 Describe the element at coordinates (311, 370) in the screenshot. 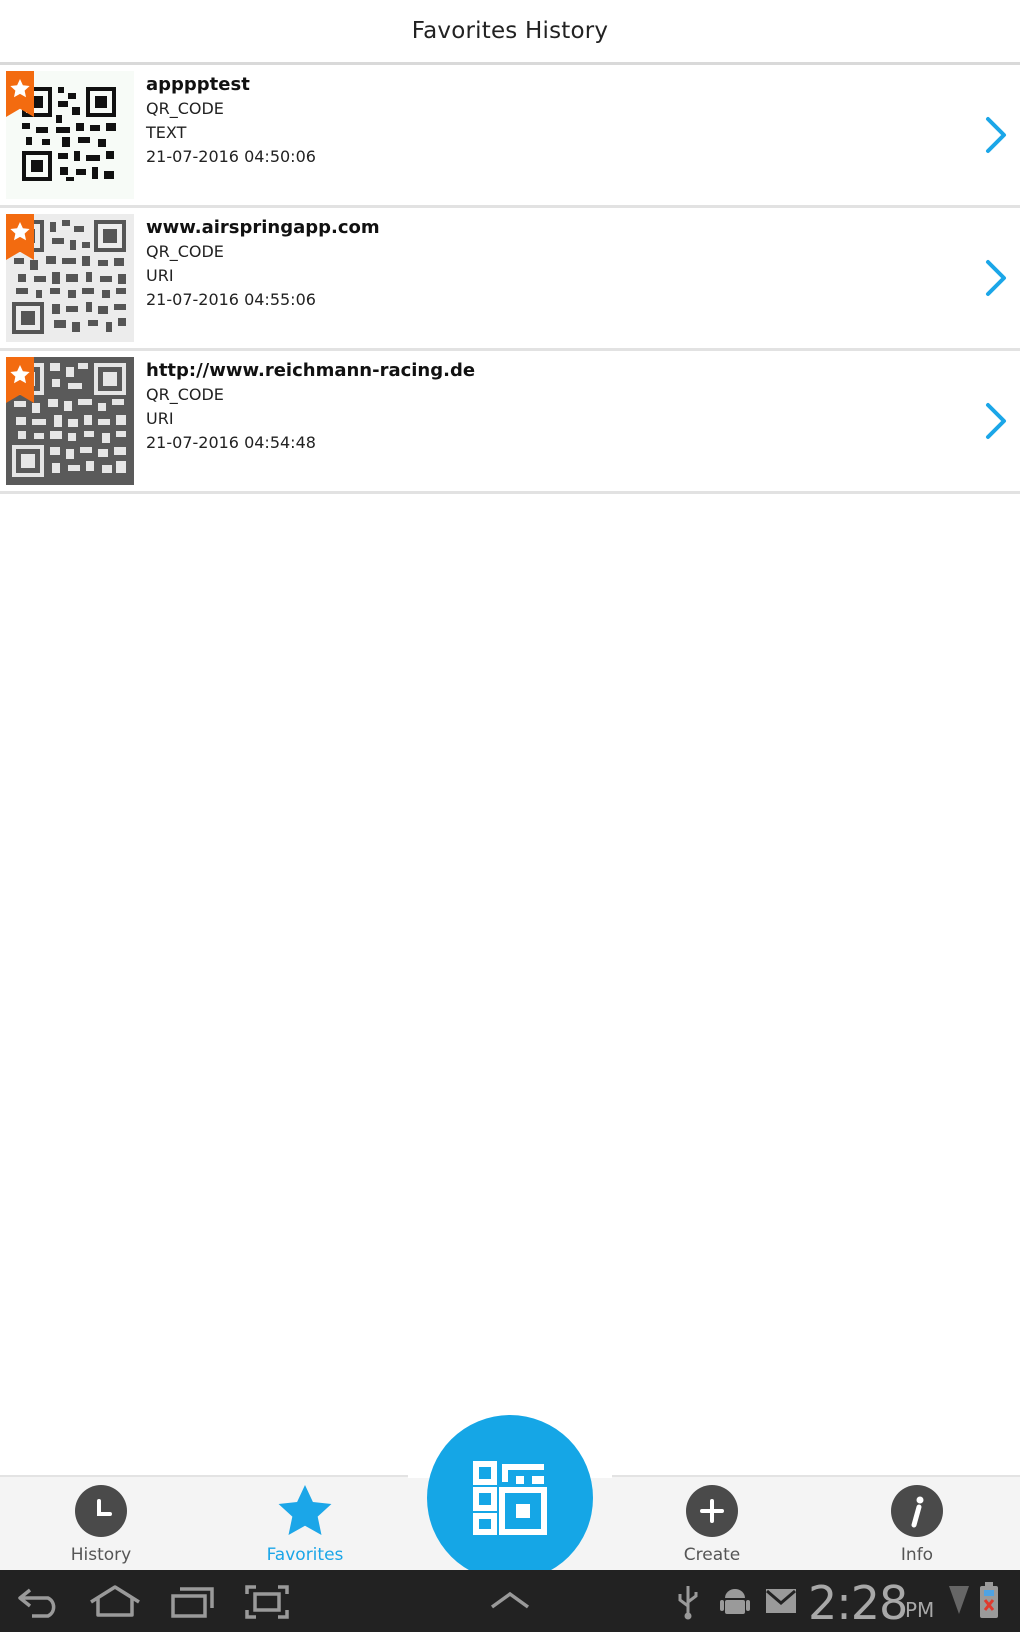

I see `item-name: http://www.reichmann-racing.de` at that location.